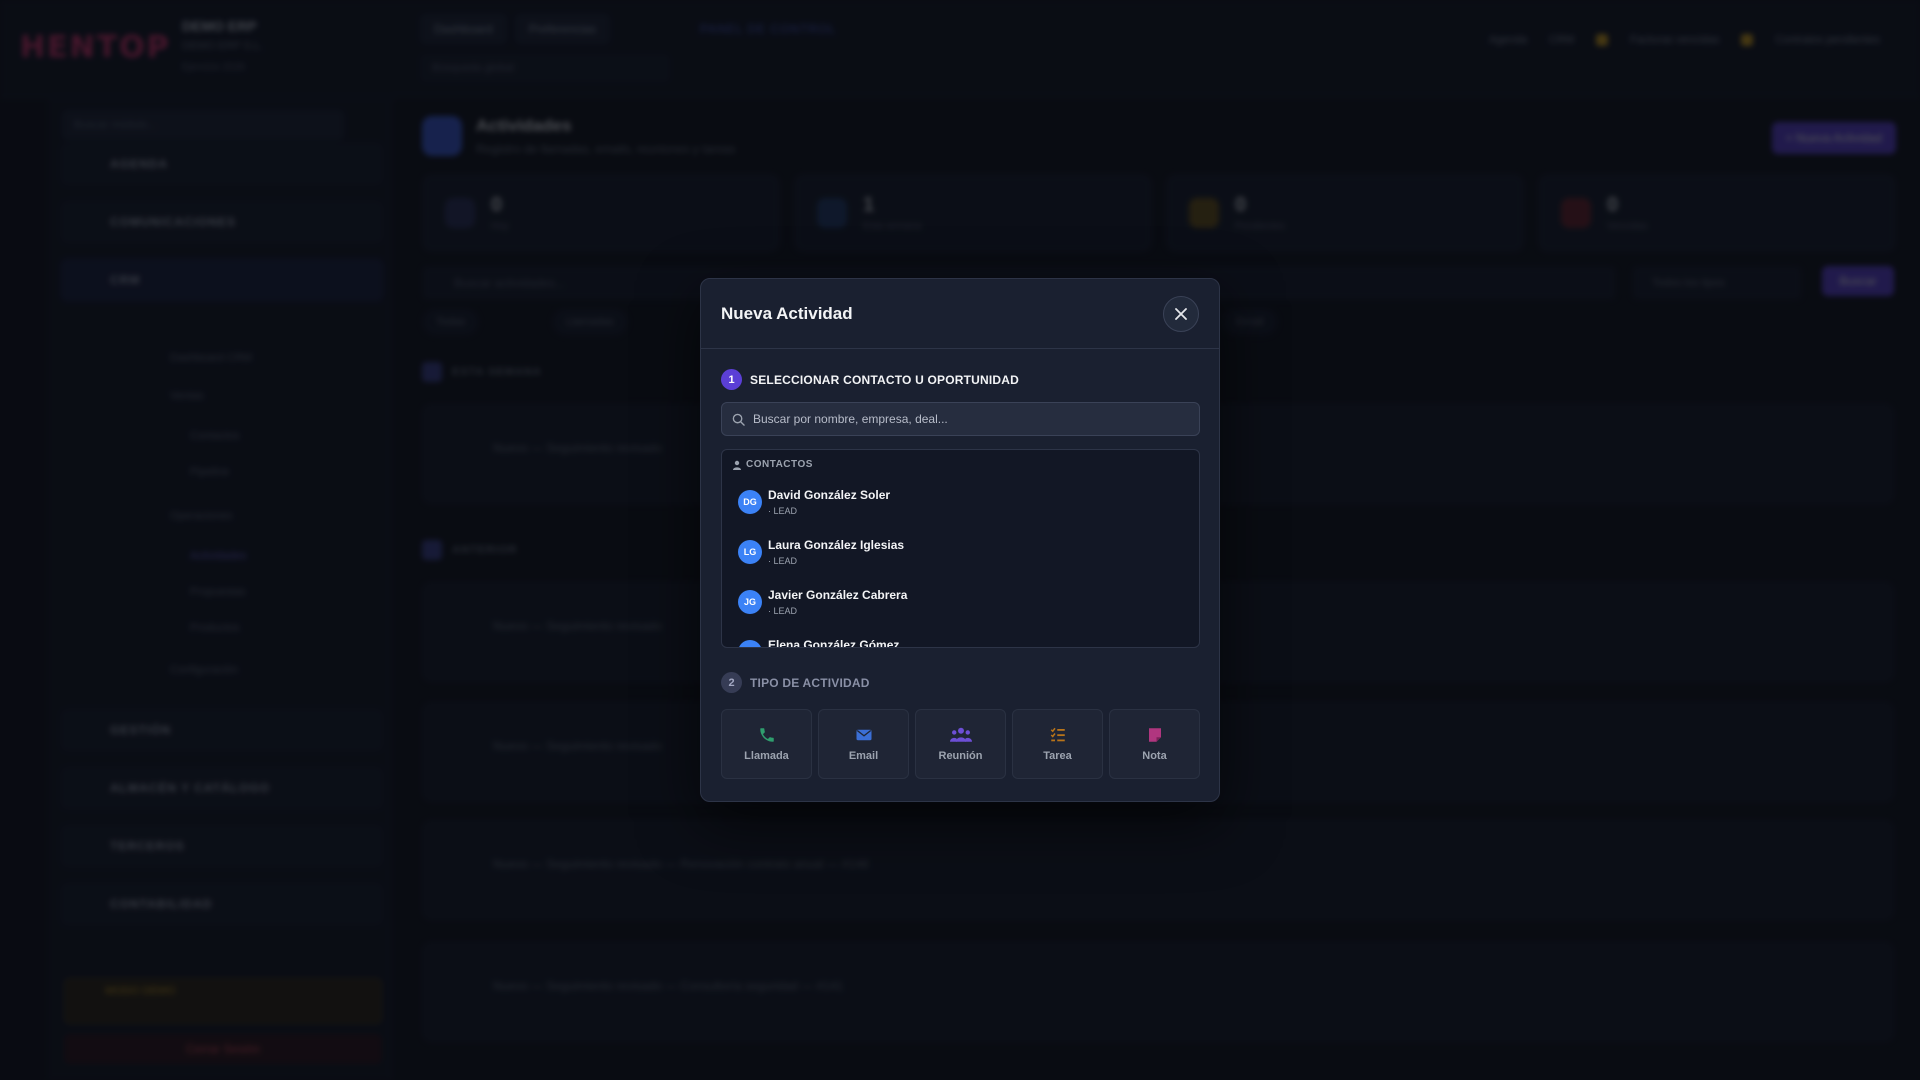 This screenshot has height=1080, width=1920. What do you see at coordinates (766, 744) in the screenshot?
I see `type-llamada-button: Llamada` at bounding box center [766, 744].